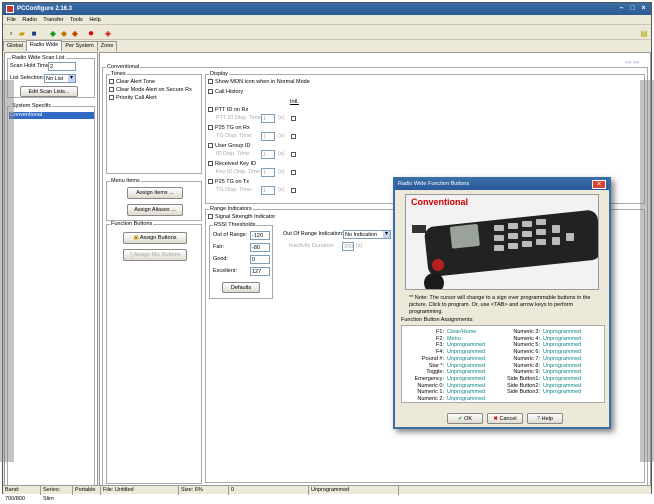 Image resolution: width=654 pixels, height=504 pixels. Describe the element at coordinates (158, 238) in the screenshot. I see `assign-buttons-label: Assign Buttons` at that location.